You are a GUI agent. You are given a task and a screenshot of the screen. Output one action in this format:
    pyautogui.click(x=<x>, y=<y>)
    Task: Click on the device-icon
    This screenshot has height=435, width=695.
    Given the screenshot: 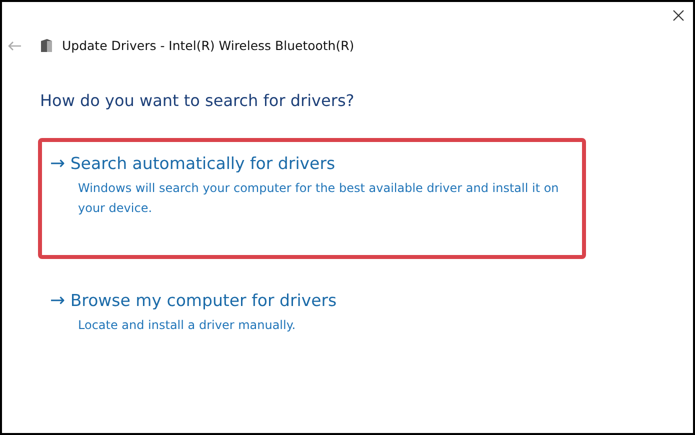 What is the action you would take?
    pyautogui.click(x=46, y=45)
    